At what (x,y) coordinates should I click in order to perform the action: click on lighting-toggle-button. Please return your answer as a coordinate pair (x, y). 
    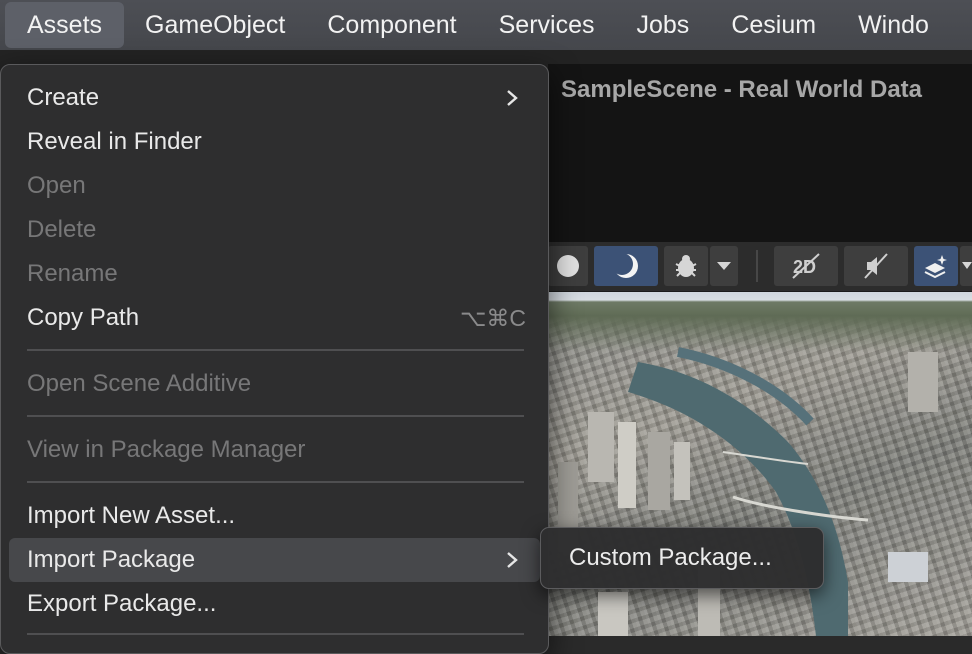
    Looking at the image, I should click on (626, 266).